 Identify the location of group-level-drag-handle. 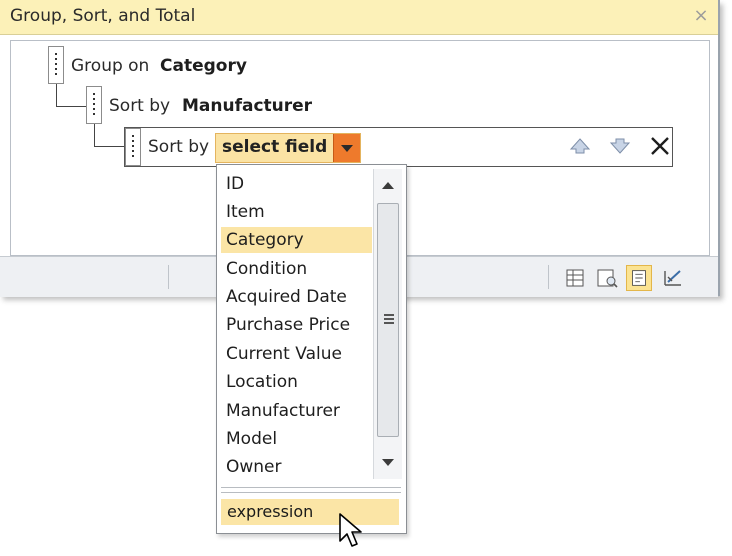
(56, 65).